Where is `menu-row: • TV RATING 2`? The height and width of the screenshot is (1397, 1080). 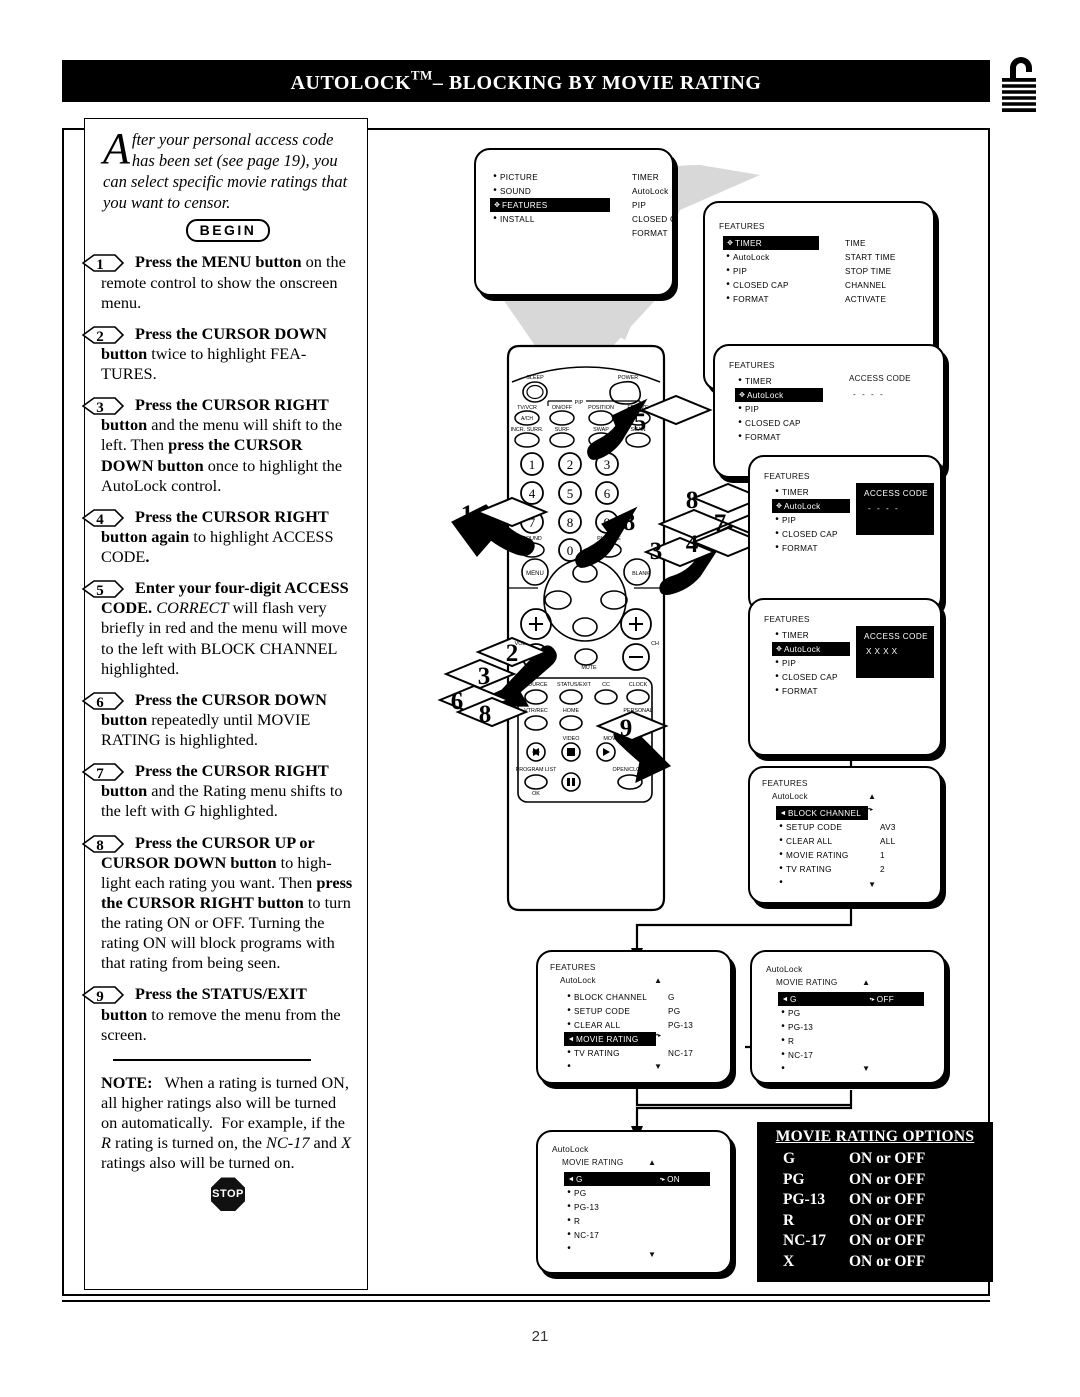
menu-row: • TV RATING 2 is located at coordinates (830, 869).